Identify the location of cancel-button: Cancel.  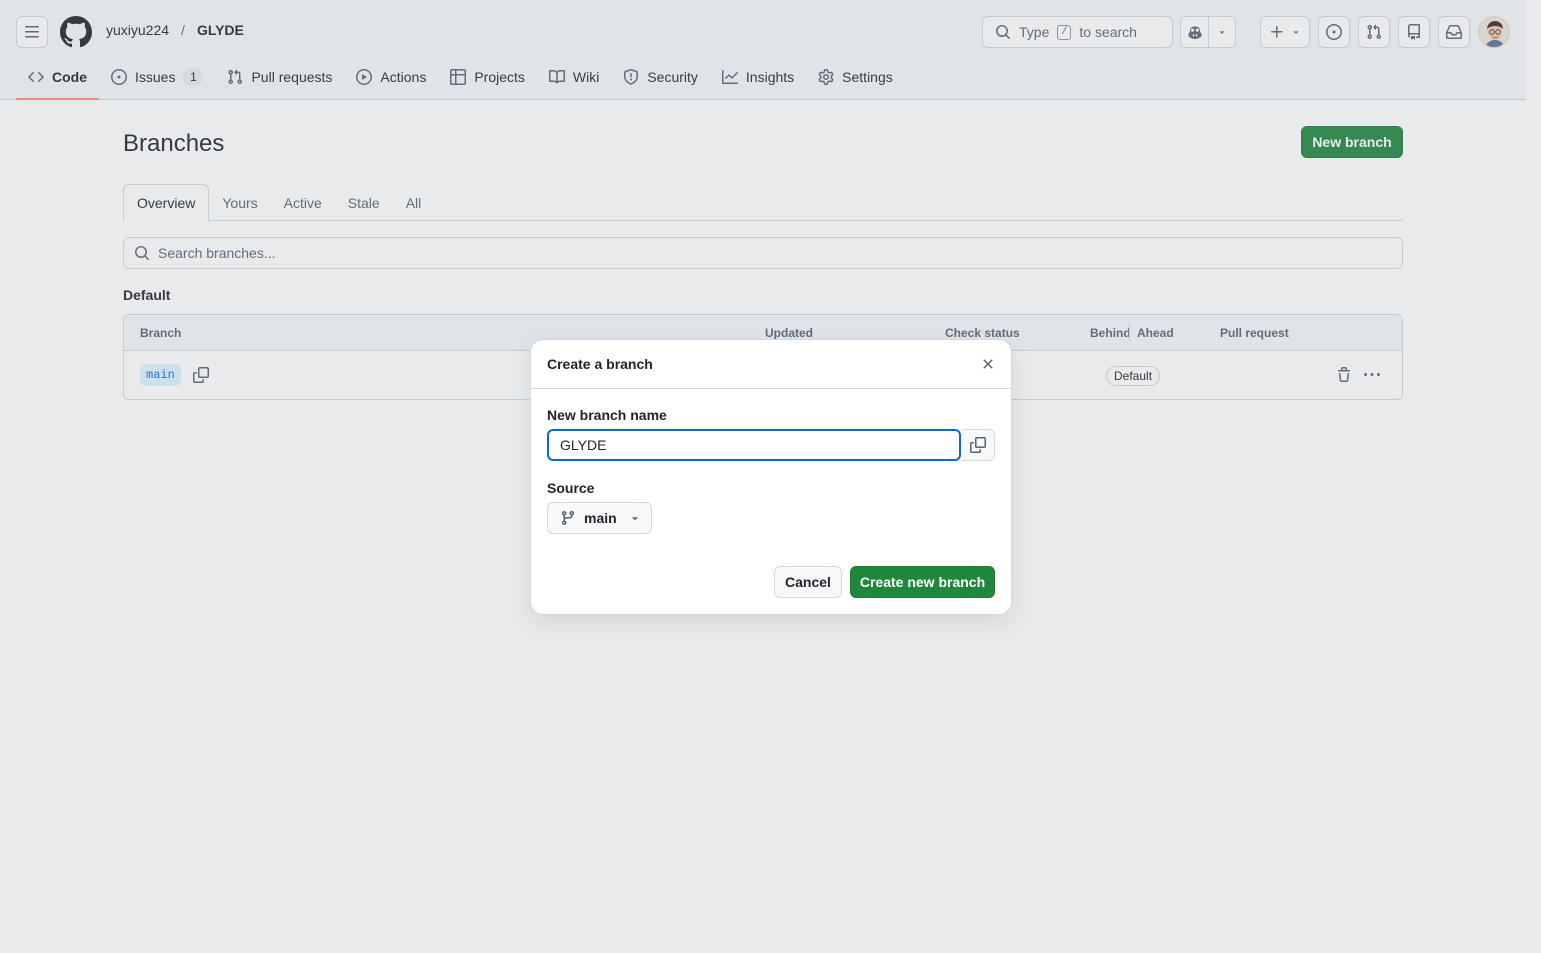
(808, 582).